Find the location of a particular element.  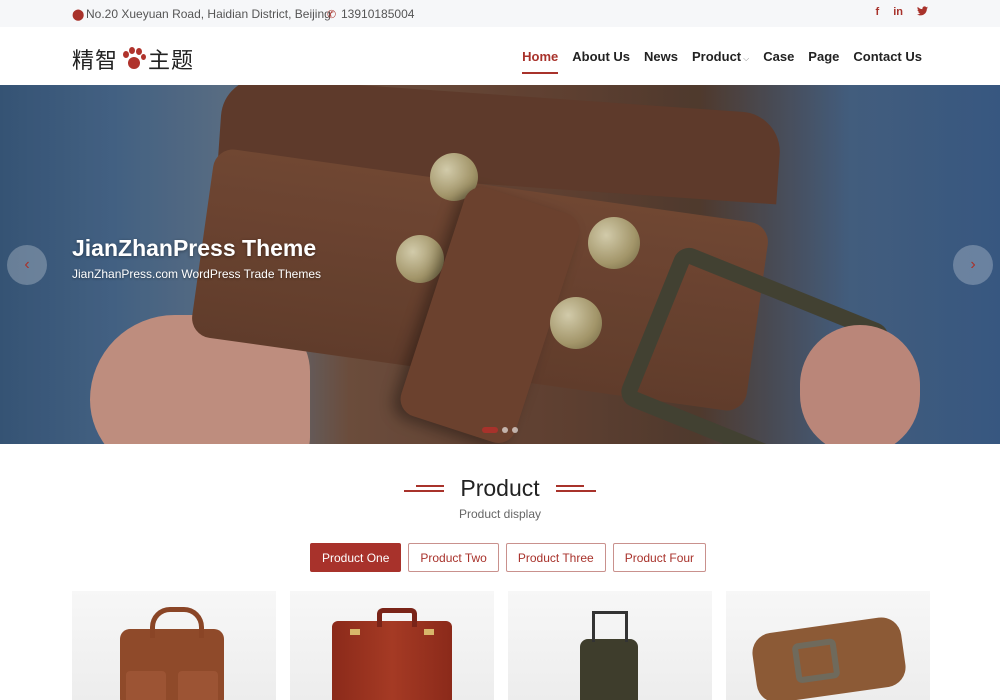

tab-product-four: Product Four is located at coordinates (659, 557).